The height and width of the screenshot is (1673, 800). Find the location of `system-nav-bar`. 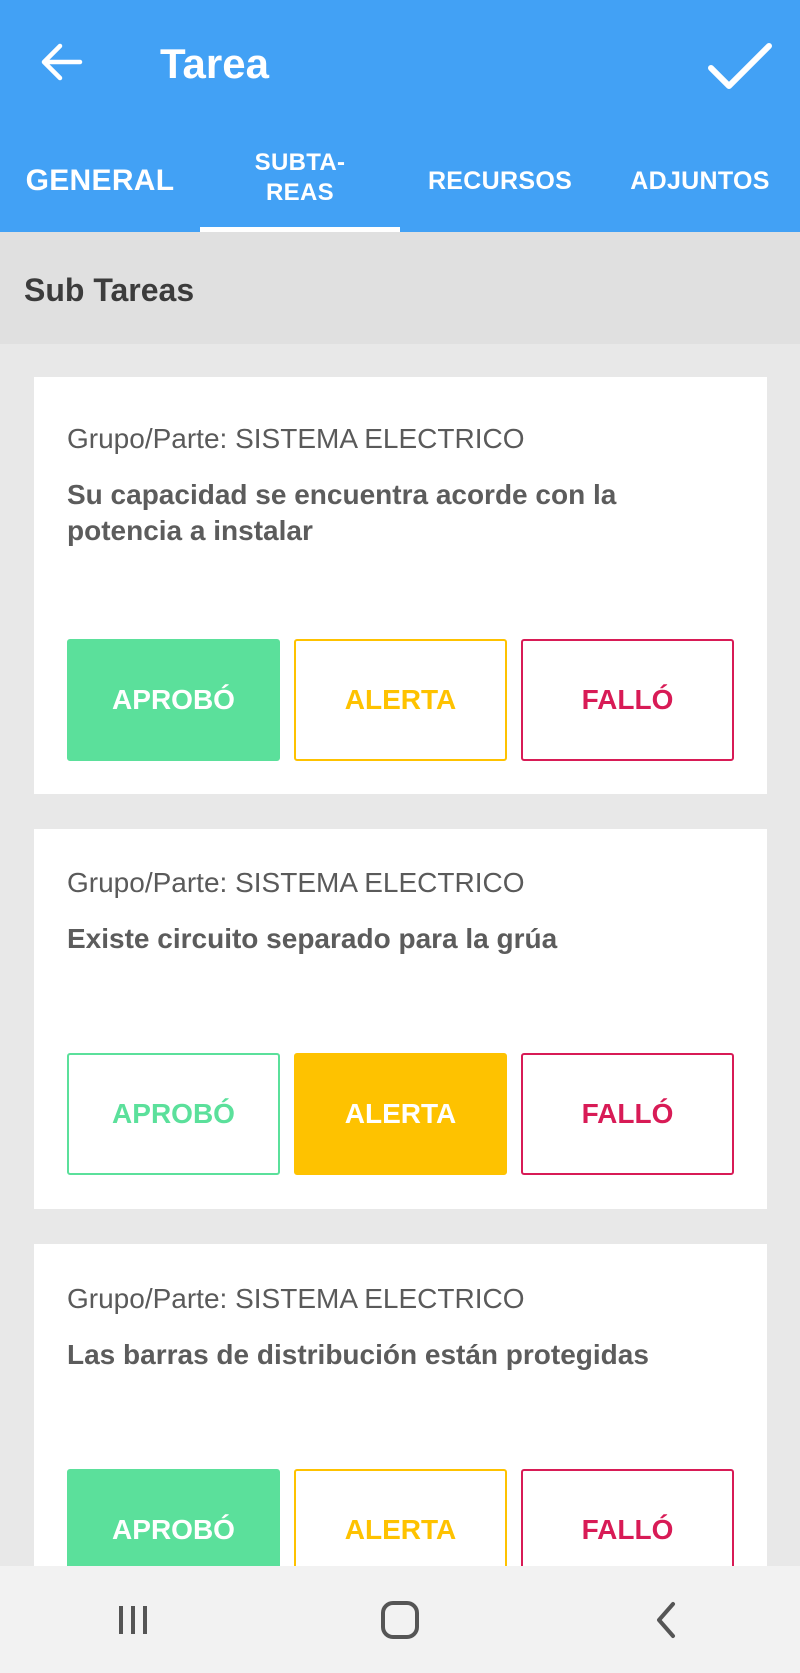

system-nav-bar is located at coordinates (400, 1619).